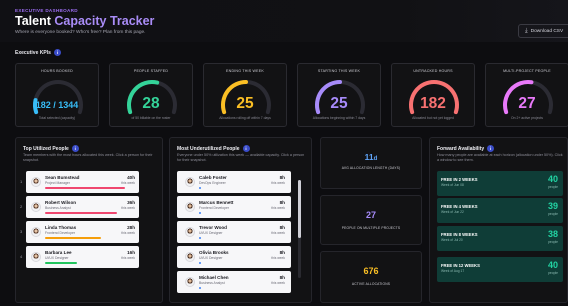  What do you see at coordinates (21, 231) in the screenshot?
I see `rank-number: 3` at bounding box center [21, 231].